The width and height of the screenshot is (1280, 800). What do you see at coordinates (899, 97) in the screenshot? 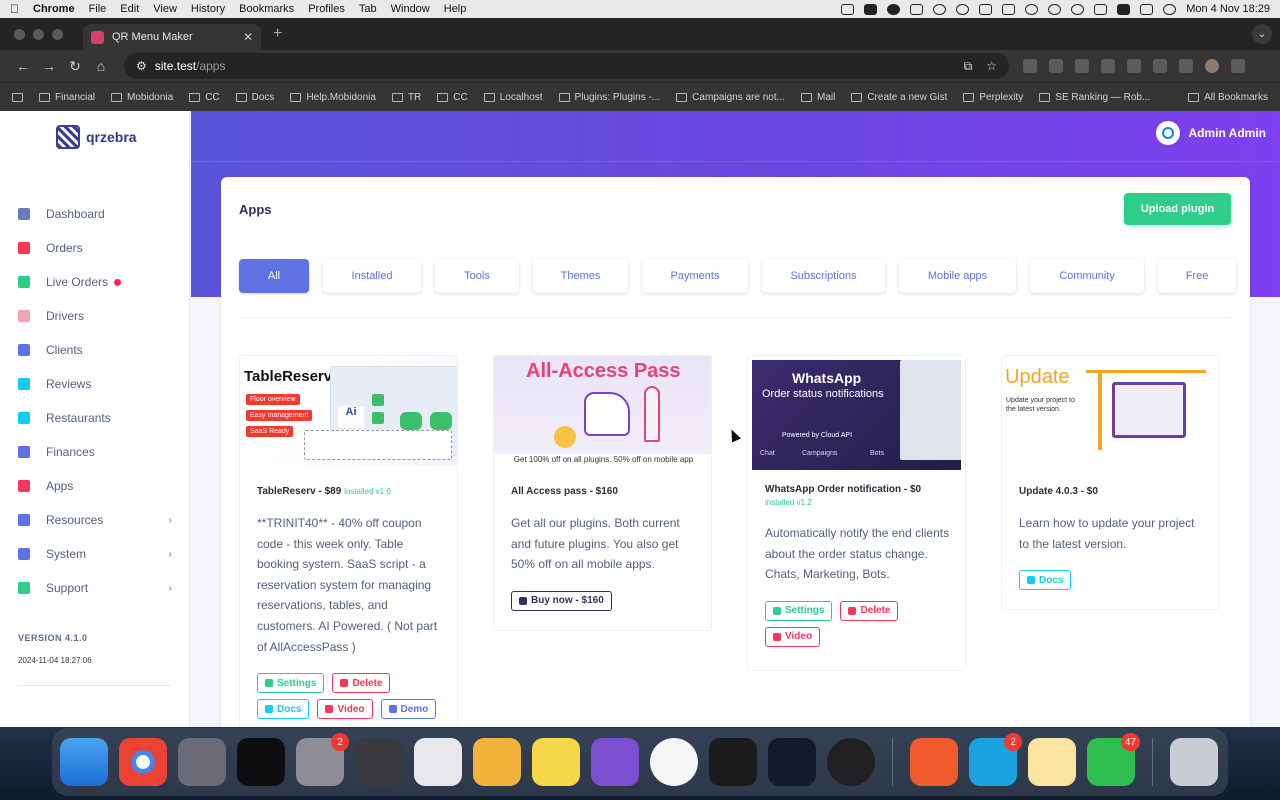
I see `bookmark-item: Create a new Gist` at bounding box center [899, 97].